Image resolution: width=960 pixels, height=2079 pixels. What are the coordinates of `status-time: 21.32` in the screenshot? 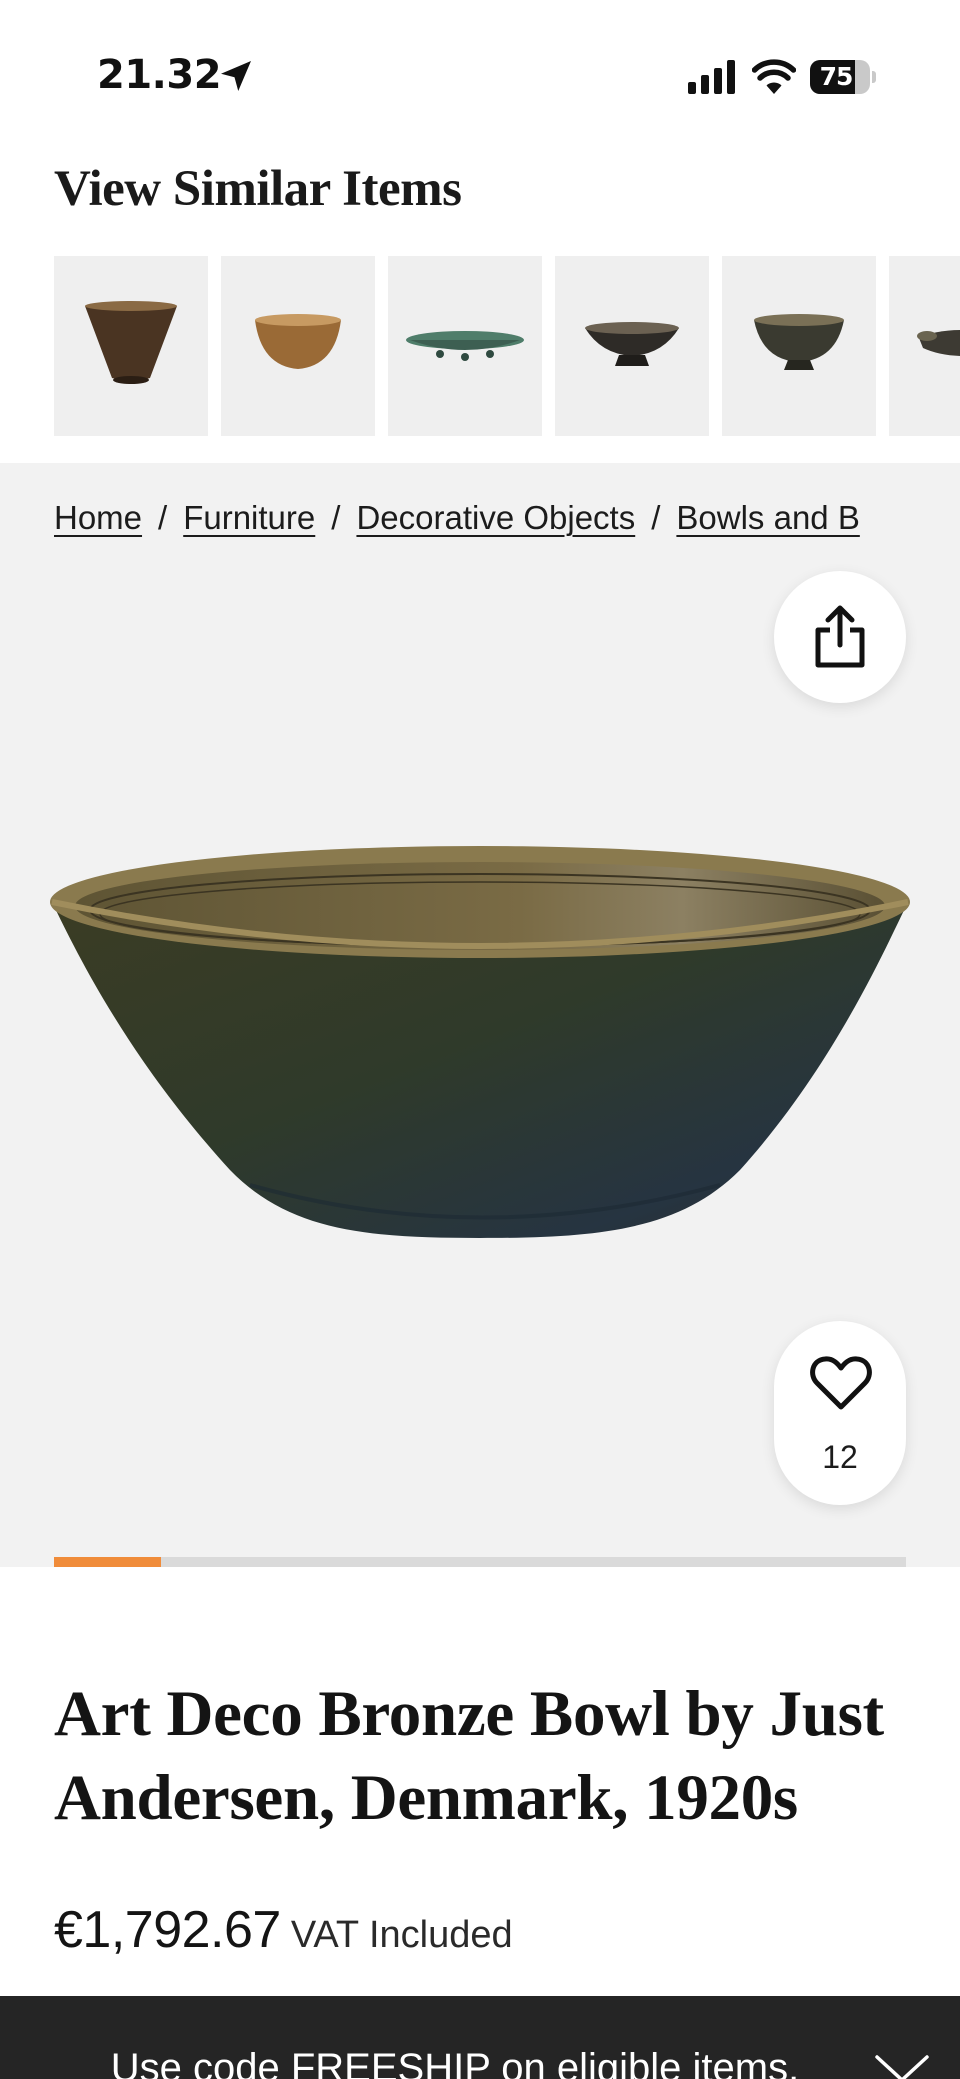 It's located at (159, 75).